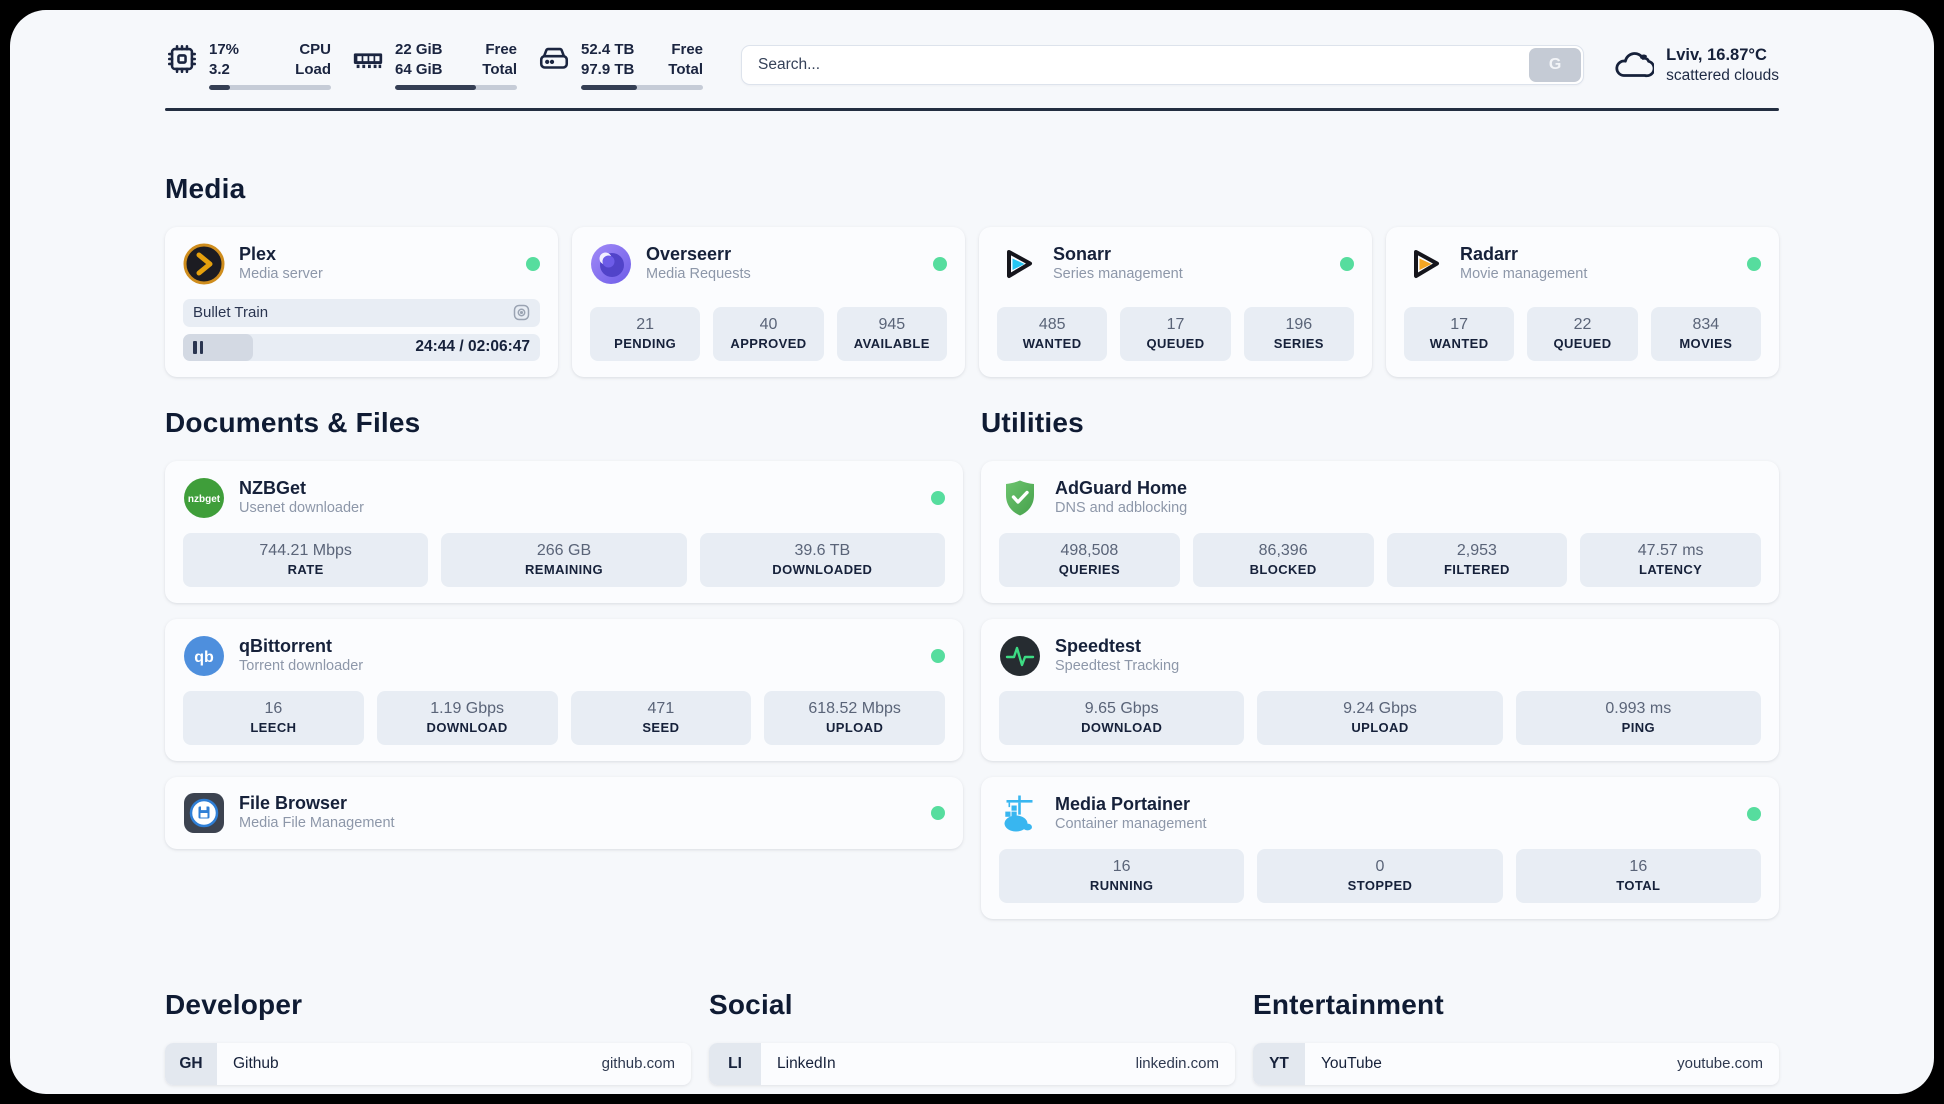  What do you see at coordinates (1670, 559) in the screenshot?
I see `stat-latency: 47.57 ms LATENCY` at bounding box center [1670, 559].